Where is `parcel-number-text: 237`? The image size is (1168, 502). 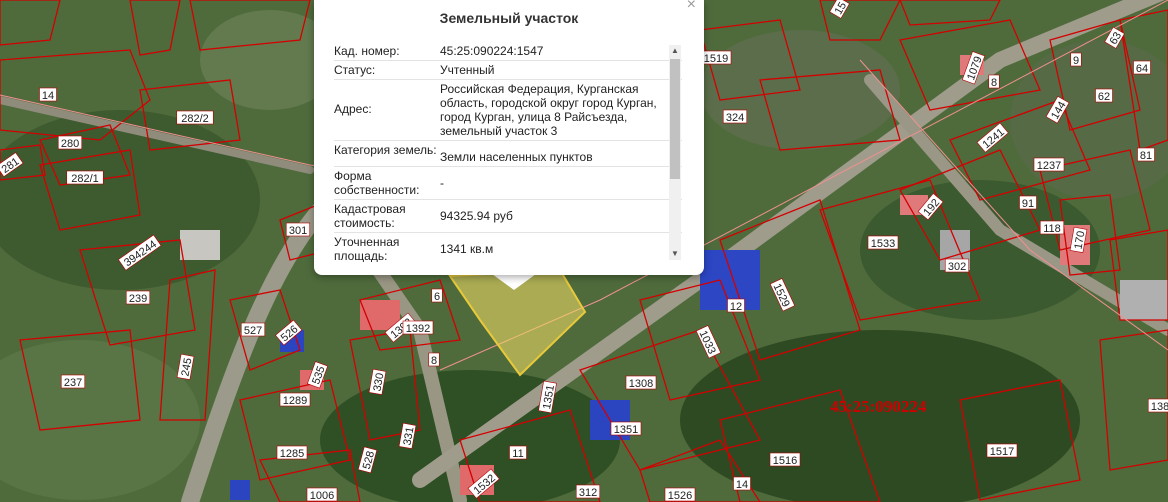 parcel-number-text: 237 is located at coordinates (73, 383).